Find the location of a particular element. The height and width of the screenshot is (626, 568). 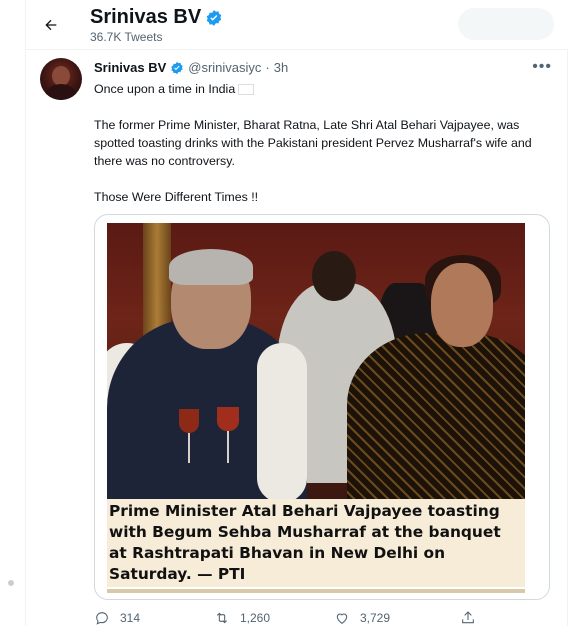

header-title: Srinivas BV is located at coordinates (156, 17).